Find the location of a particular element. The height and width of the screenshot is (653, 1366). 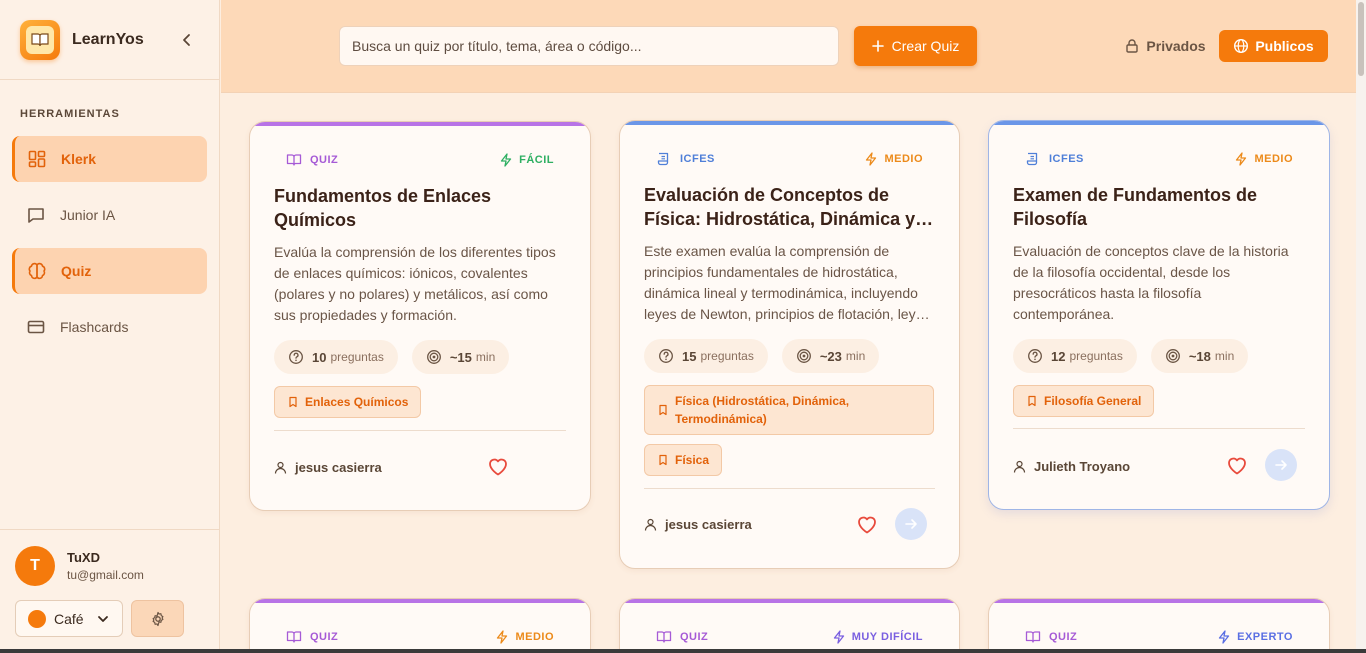

user-area: T TuXD tu@gmail.com Café is located at coordinates (109, 591).